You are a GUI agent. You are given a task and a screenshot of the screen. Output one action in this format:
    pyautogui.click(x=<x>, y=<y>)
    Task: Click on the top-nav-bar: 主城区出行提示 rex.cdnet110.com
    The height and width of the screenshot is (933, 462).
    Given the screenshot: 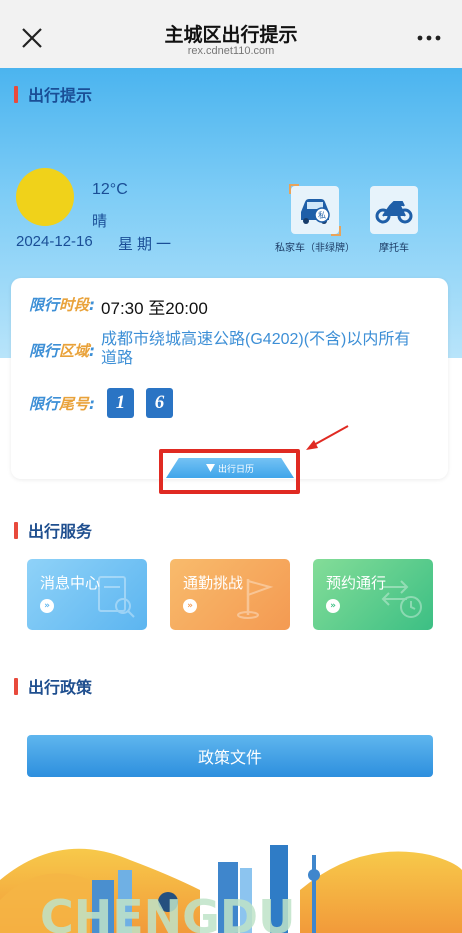 What is the action you would take?
    pyautogui.click(x=231, y=34)
    